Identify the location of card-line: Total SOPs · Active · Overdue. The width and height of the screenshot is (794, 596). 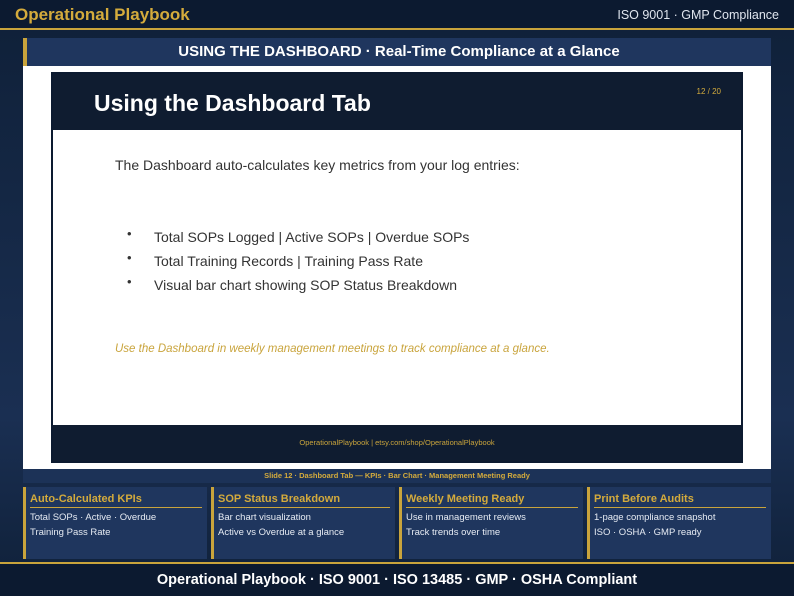
(93, 517).